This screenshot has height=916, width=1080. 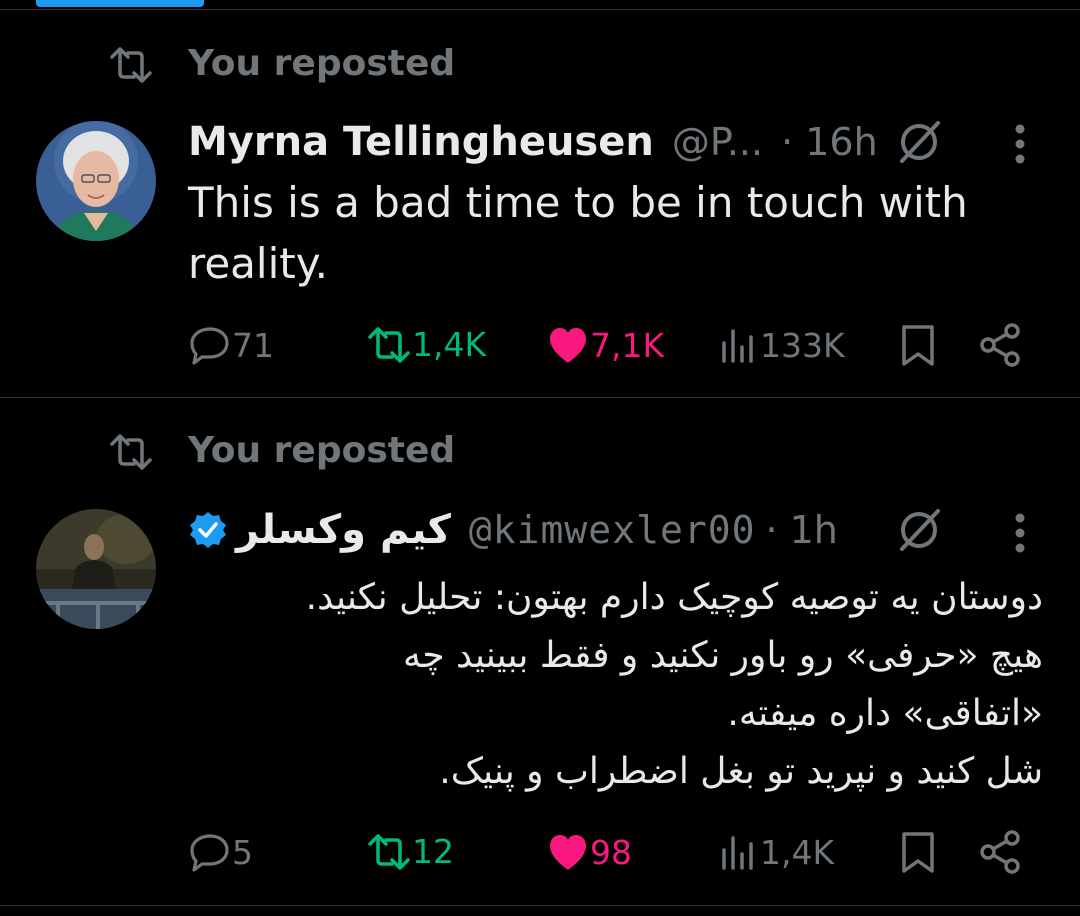 What do you see at coordinates (741, 771) in the screenshot?
I see `tweet-text-line: شل کنید و نپرید تو بغل اضطراب و پنیک.` at bounding box center [741, 771].